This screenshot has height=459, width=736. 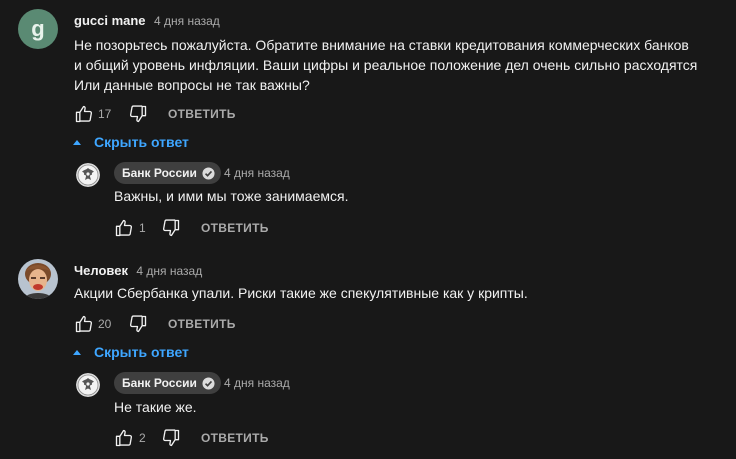 I want to click on comment-header: gucci mane 4 дня назад, so click(x=147, y=21).